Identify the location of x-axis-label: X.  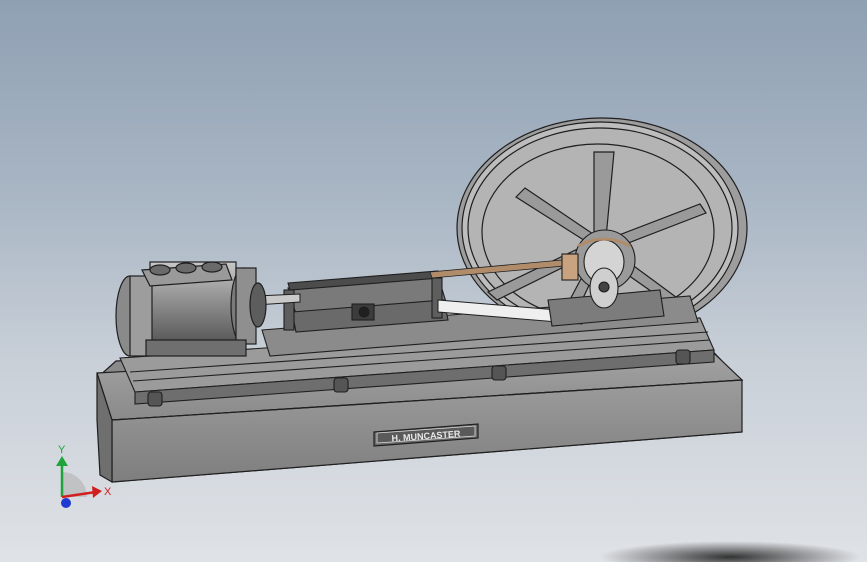
(108, 492).